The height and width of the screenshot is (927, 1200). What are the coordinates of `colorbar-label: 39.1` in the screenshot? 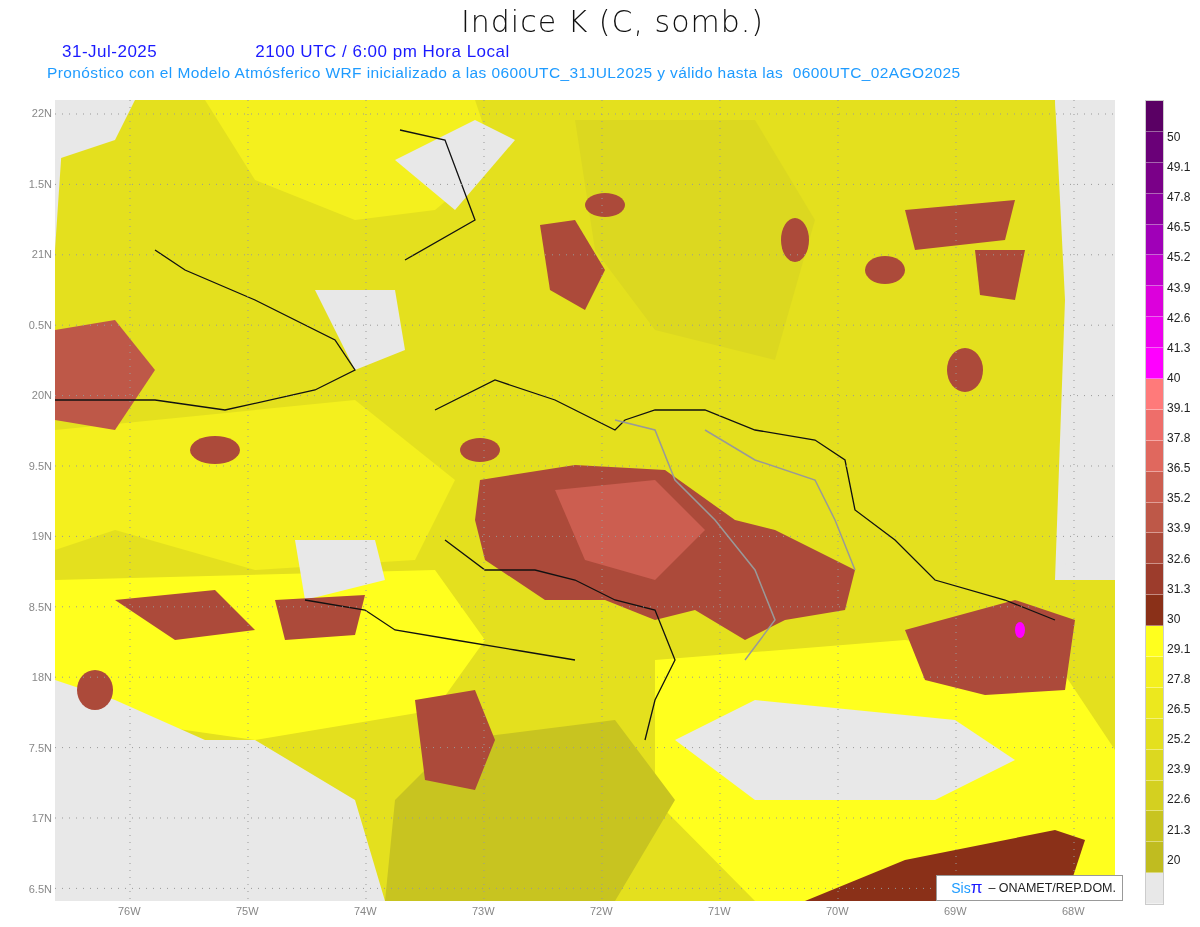 It's located at (1179, 408).